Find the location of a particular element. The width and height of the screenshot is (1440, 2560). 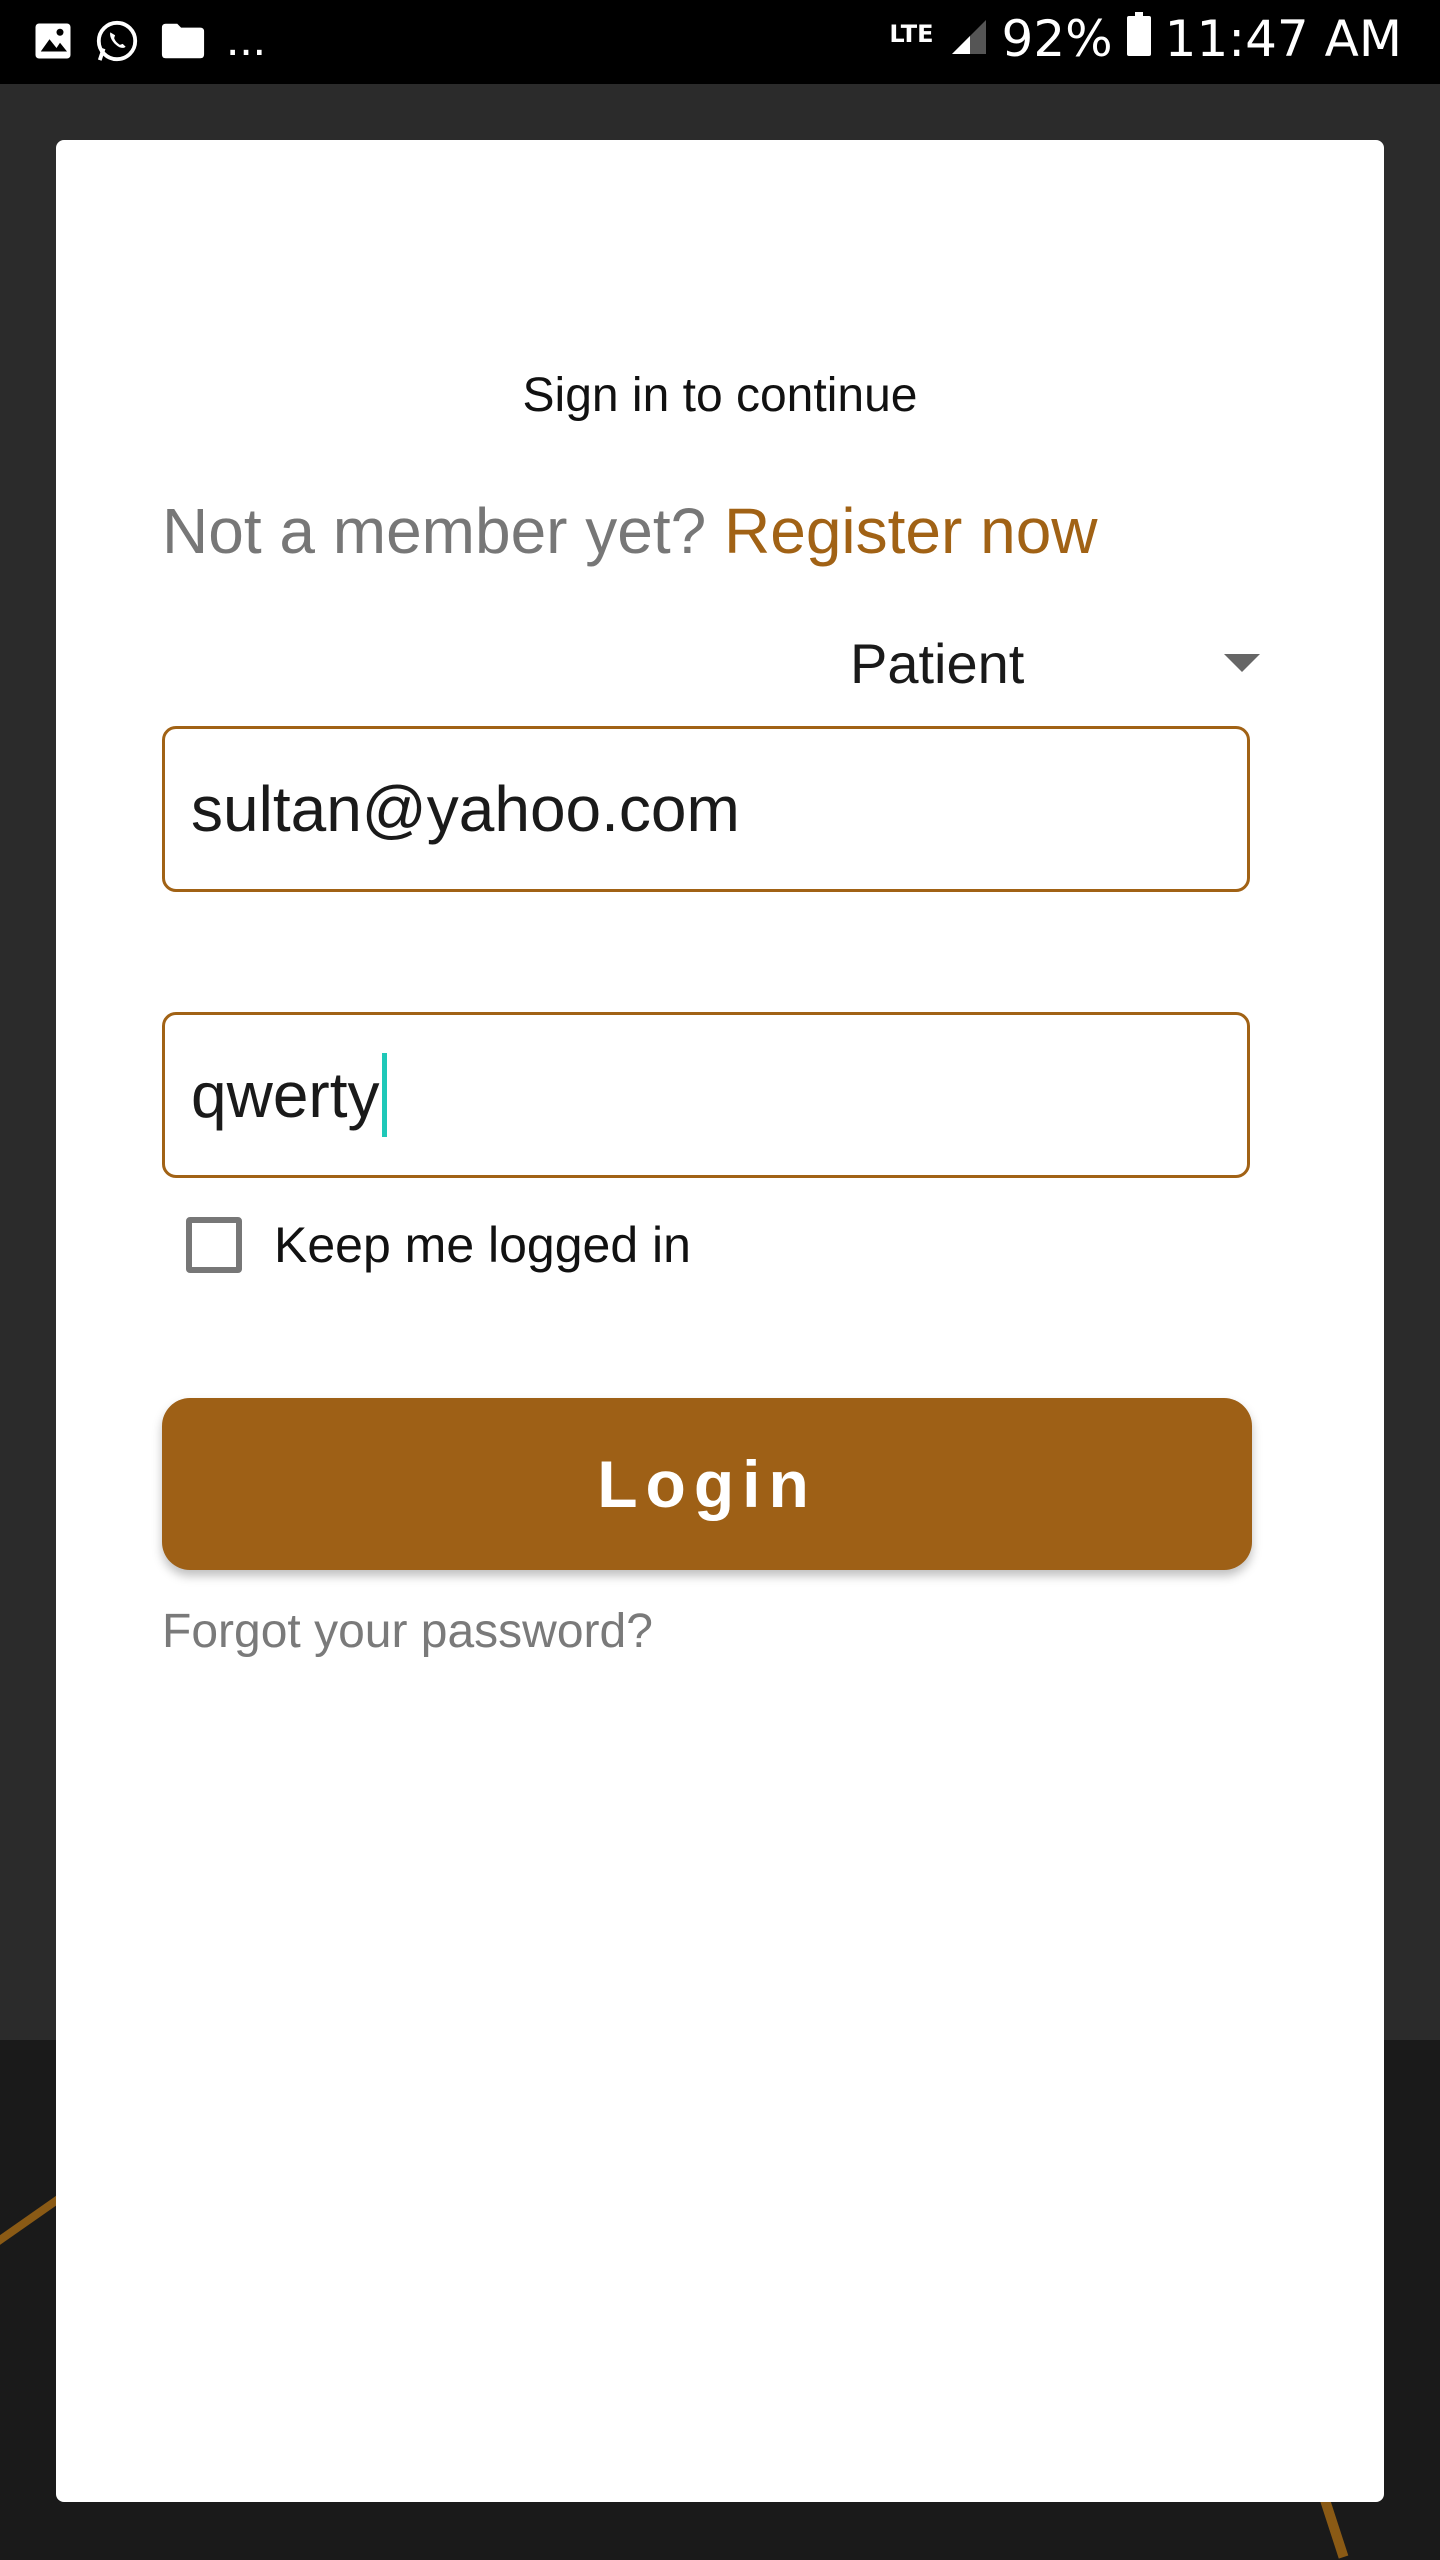

dialog-title: Sign in to continue is located at coordinates (720, 395).